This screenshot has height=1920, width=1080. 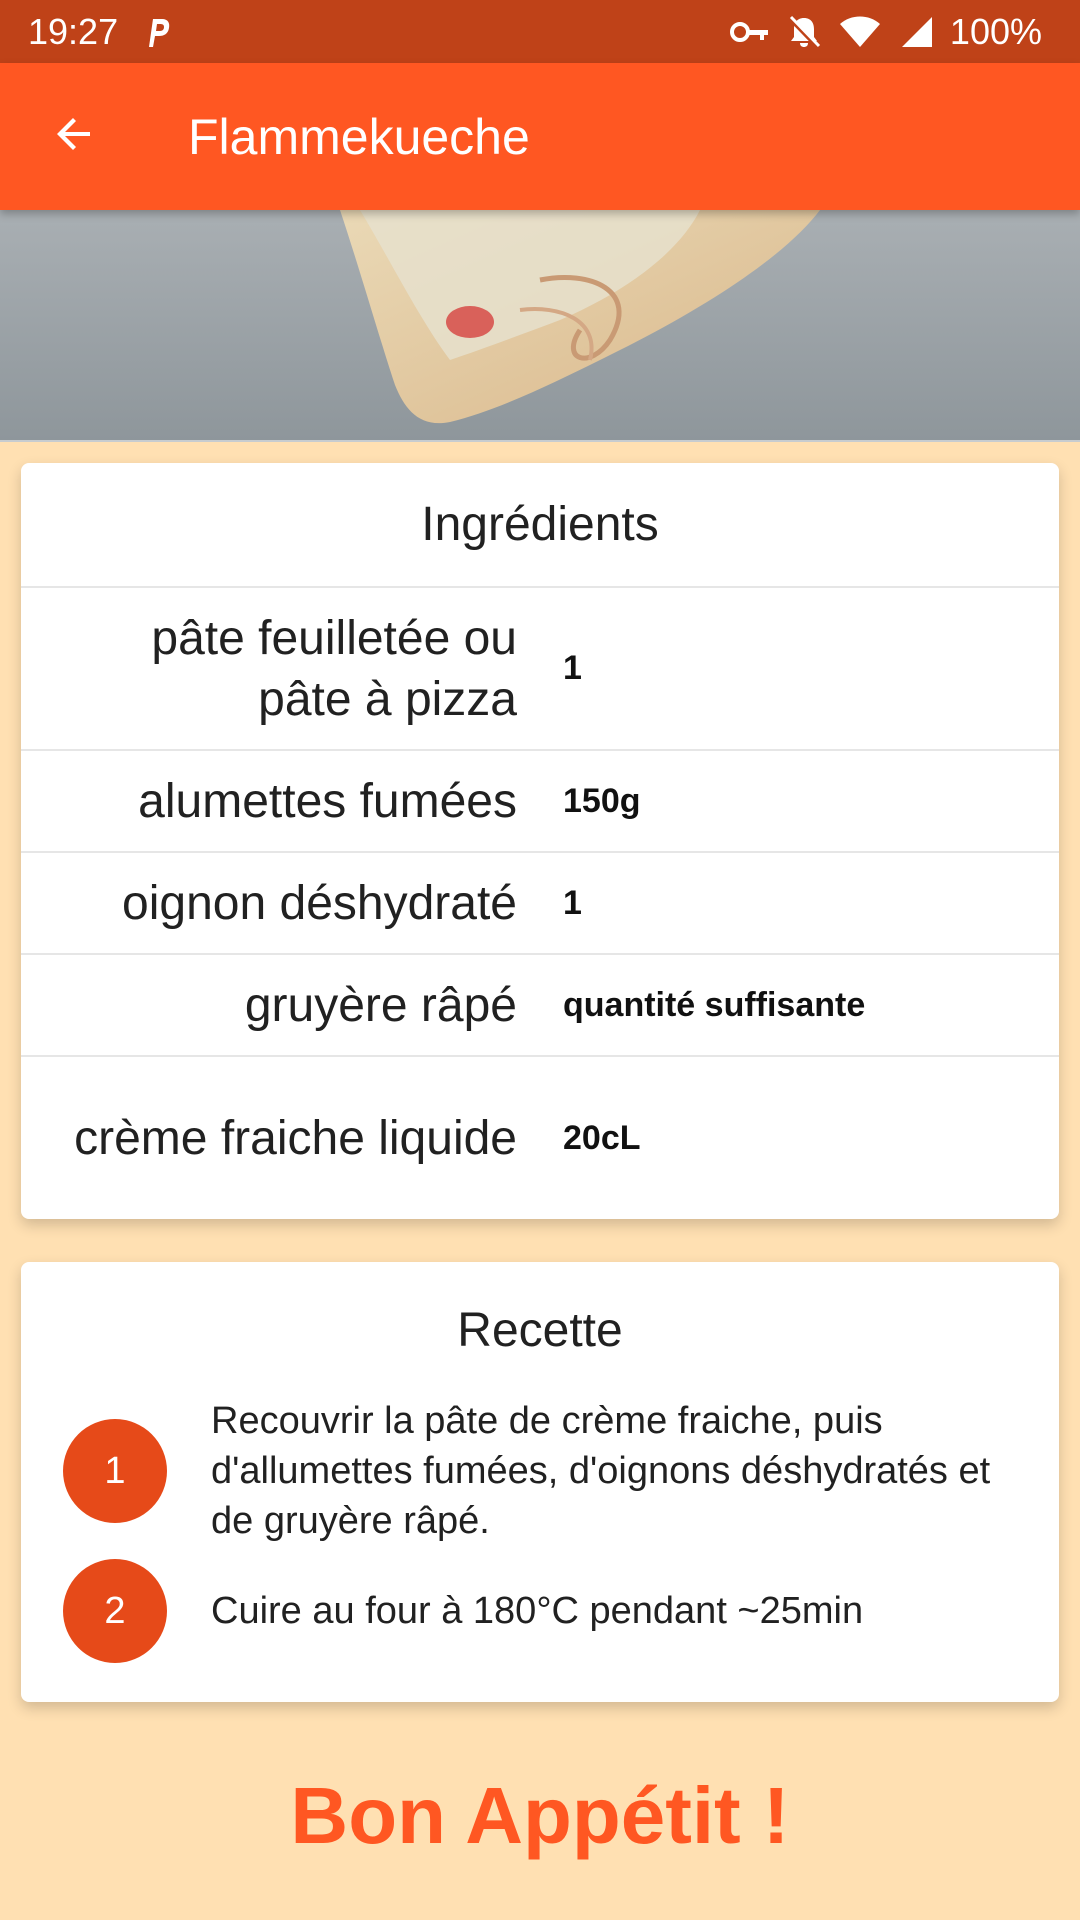 I want to click on ingredient-row: gruyère râpé quantité suffisante, so click(x=540, y=1004).